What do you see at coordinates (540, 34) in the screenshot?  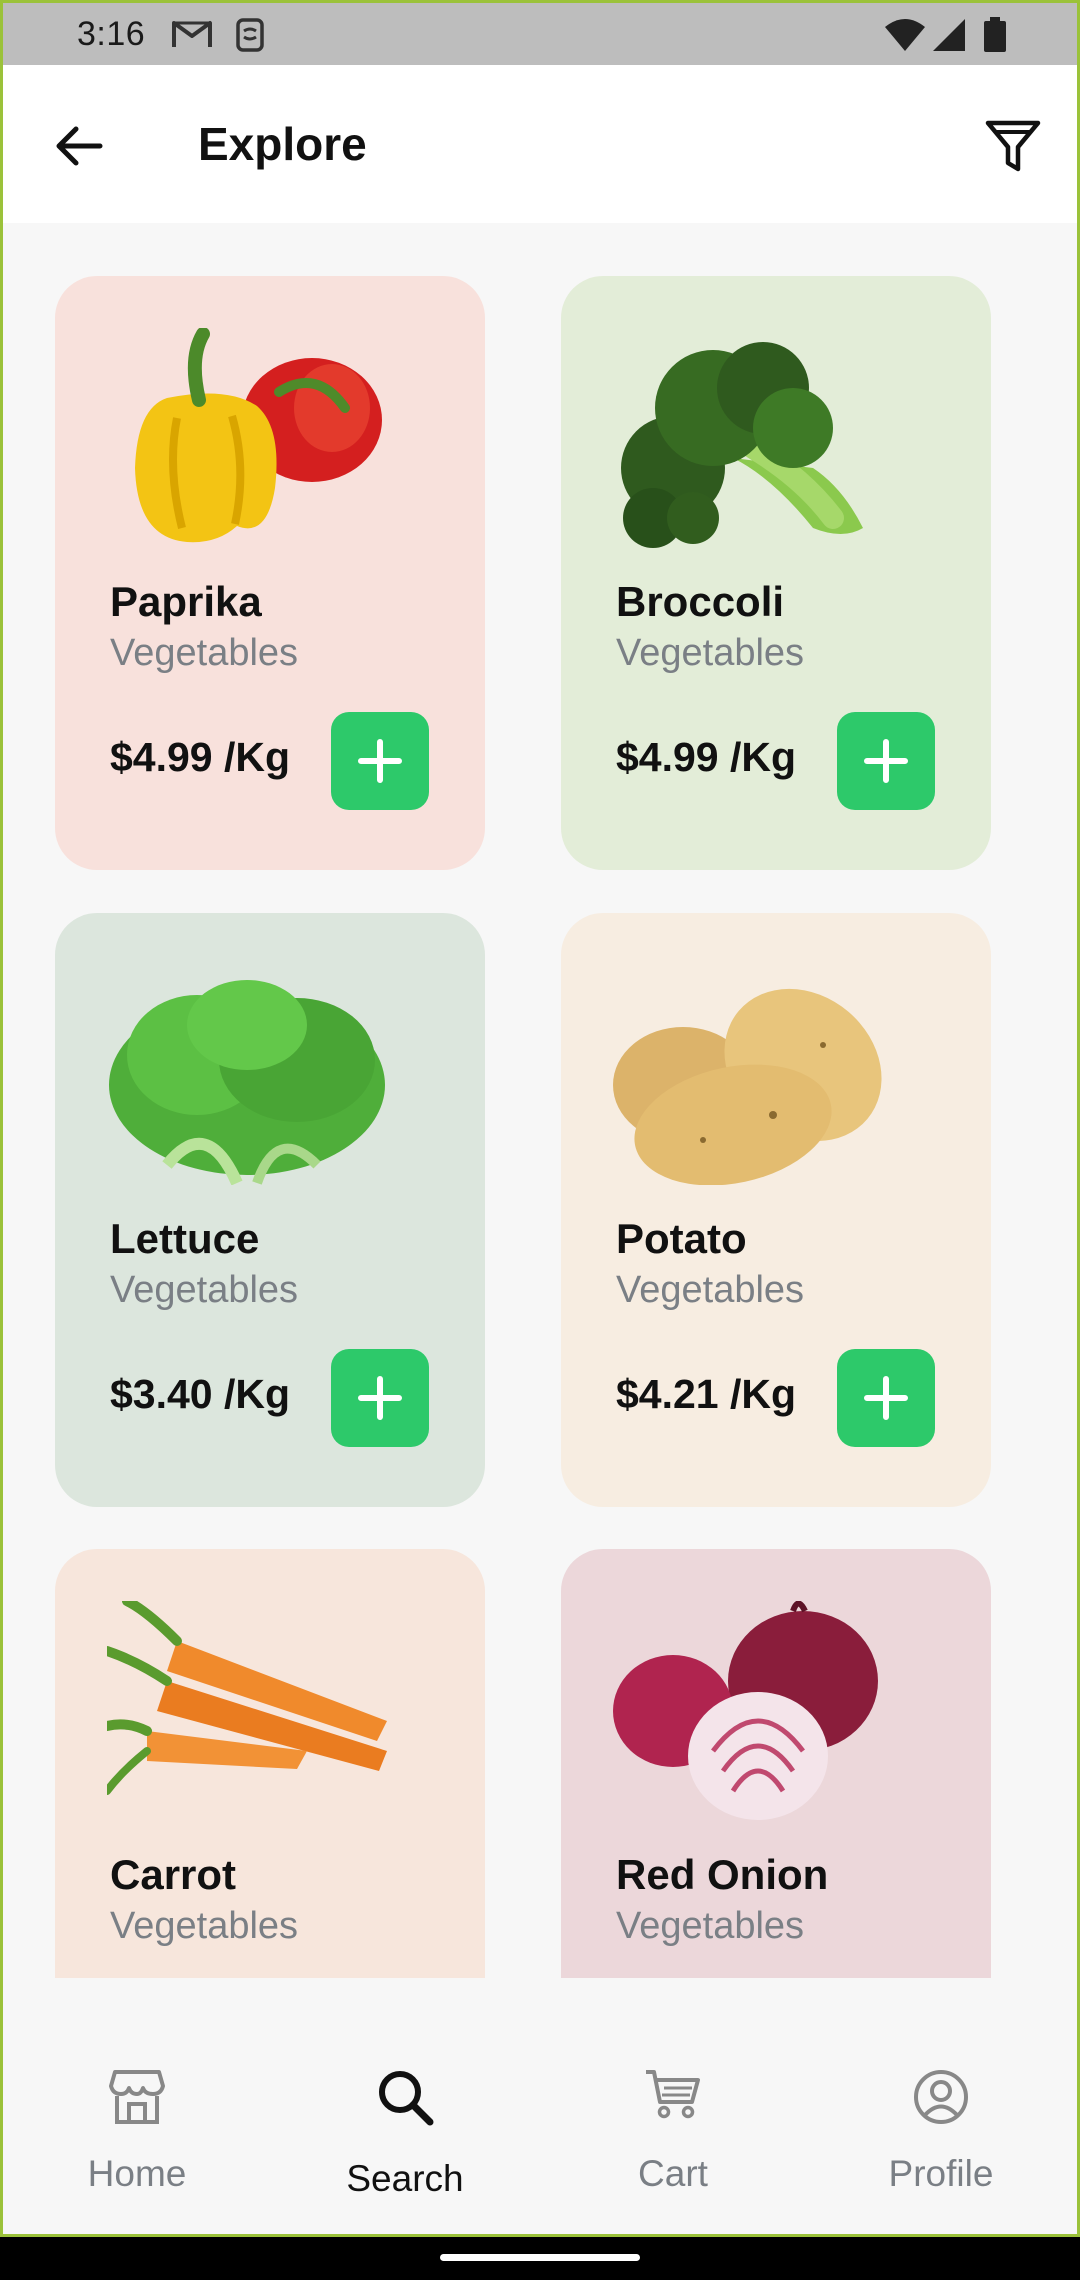 I see `status-bar: 3:16` at bounding box center [540, 34].